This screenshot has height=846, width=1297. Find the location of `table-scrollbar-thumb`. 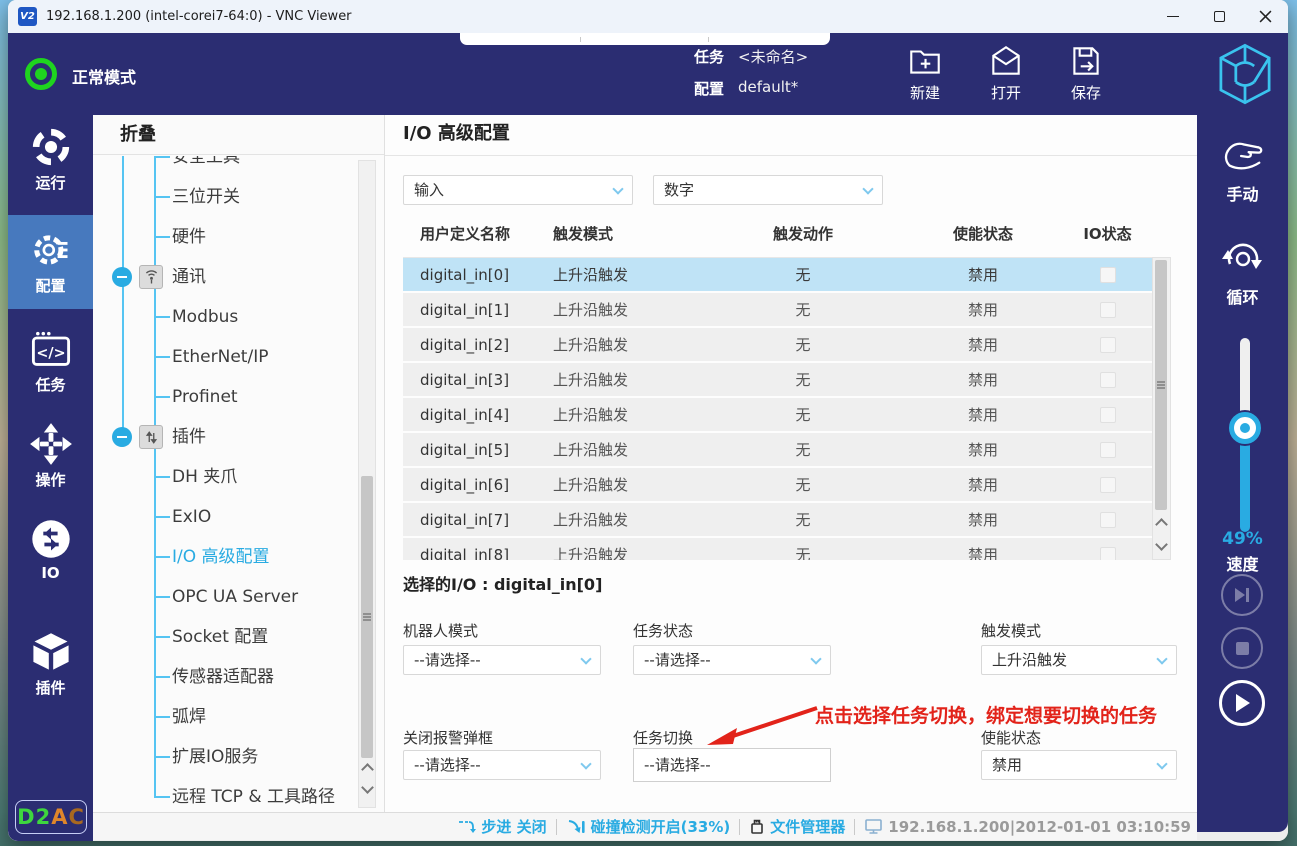

table-scrollbar-thumb is located at coordinates (1161, 385).